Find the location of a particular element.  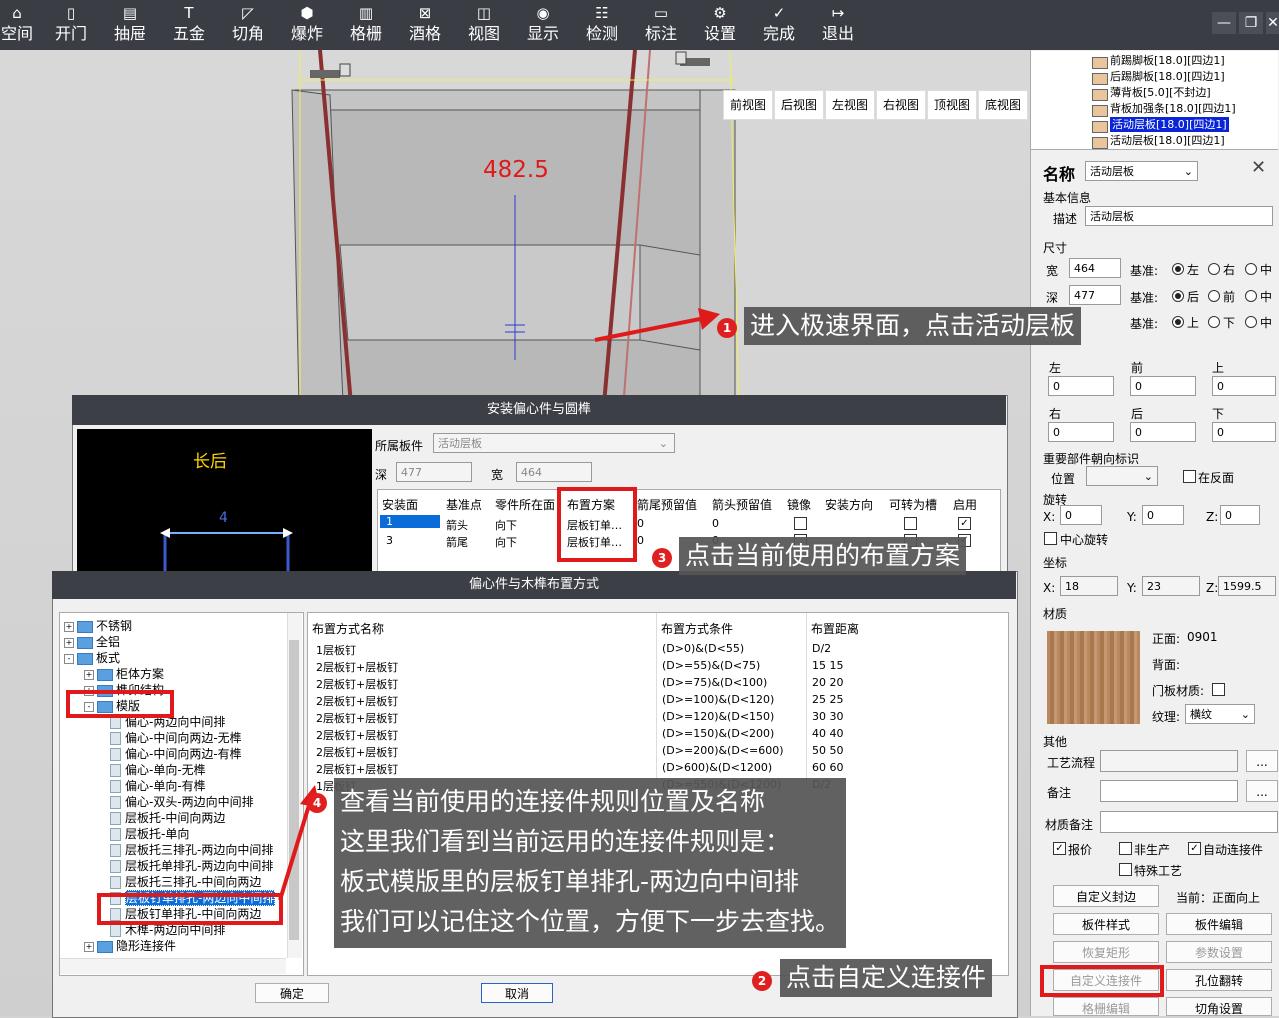

slot-checkbox is located at coordinates (910, 523).